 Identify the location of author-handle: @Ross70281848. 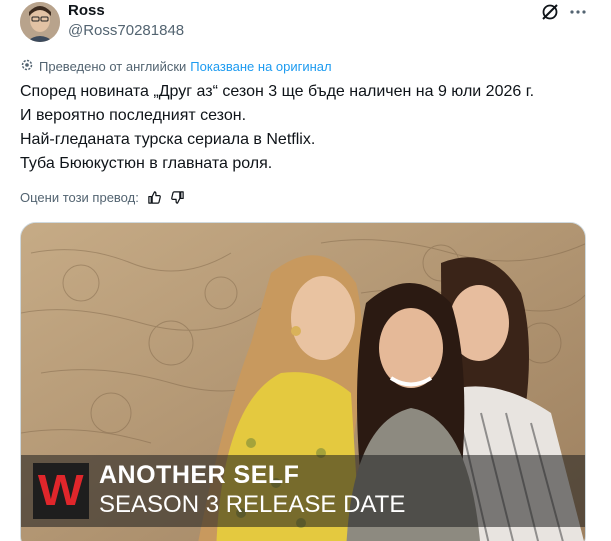
(126, 30).